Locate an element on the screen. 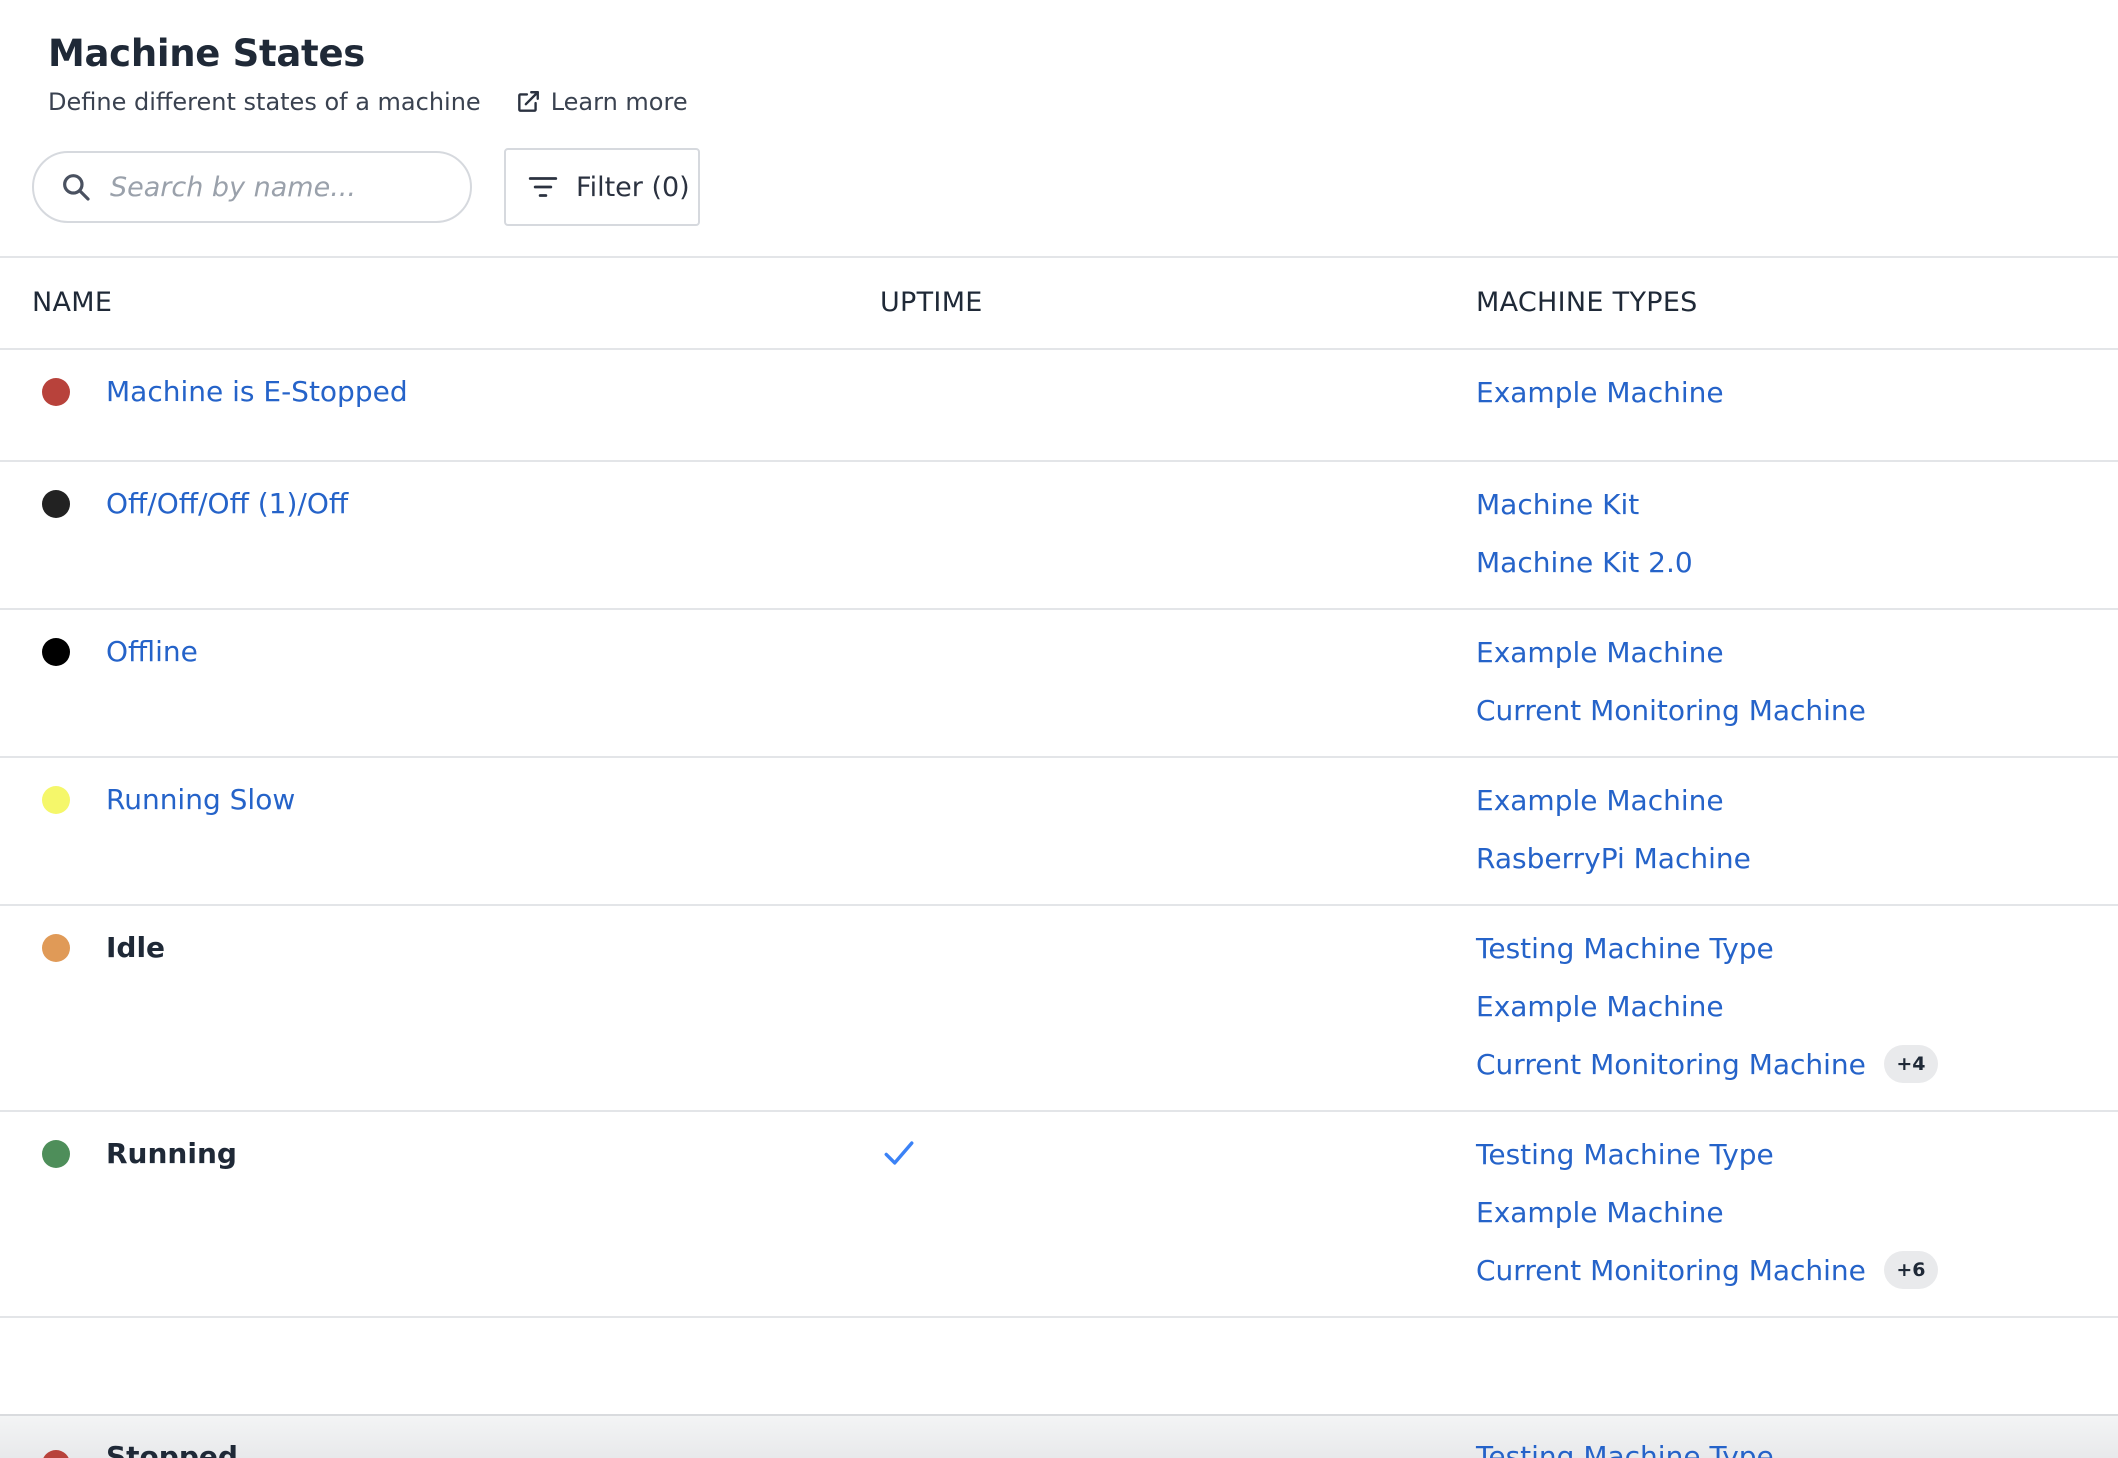 The height and width of the screenshot is (1458, 2118). column-header-name: NAME is located at coordinates (72, 302).